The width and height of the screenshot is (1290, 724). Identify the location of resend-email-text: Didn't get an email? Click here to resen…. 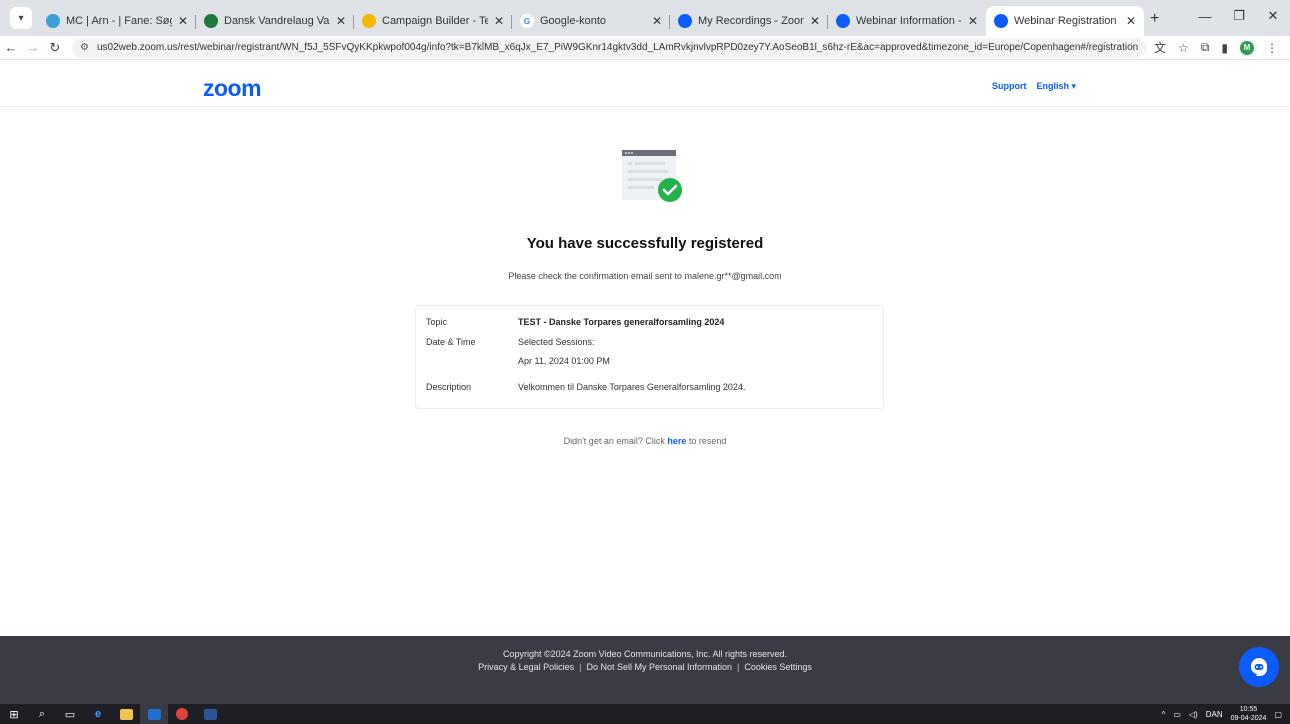
(645, 441).